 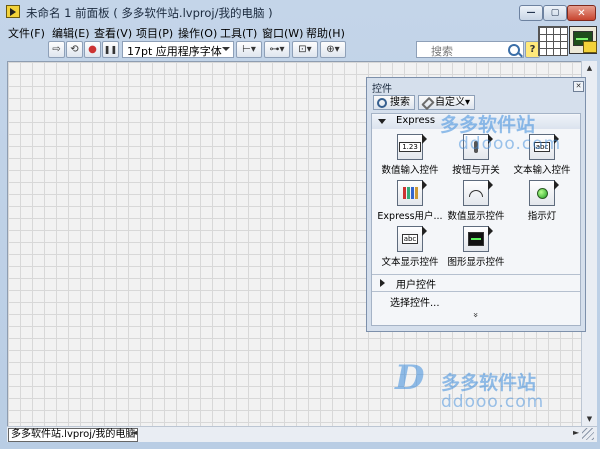 I want to click on minimize-icon: —, so click(x=531, y=13).